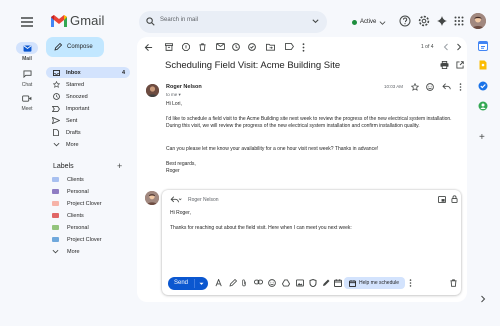 This screenshot has width=500, height=326. I want to click on chevron-right-icon, so click(459, 47).